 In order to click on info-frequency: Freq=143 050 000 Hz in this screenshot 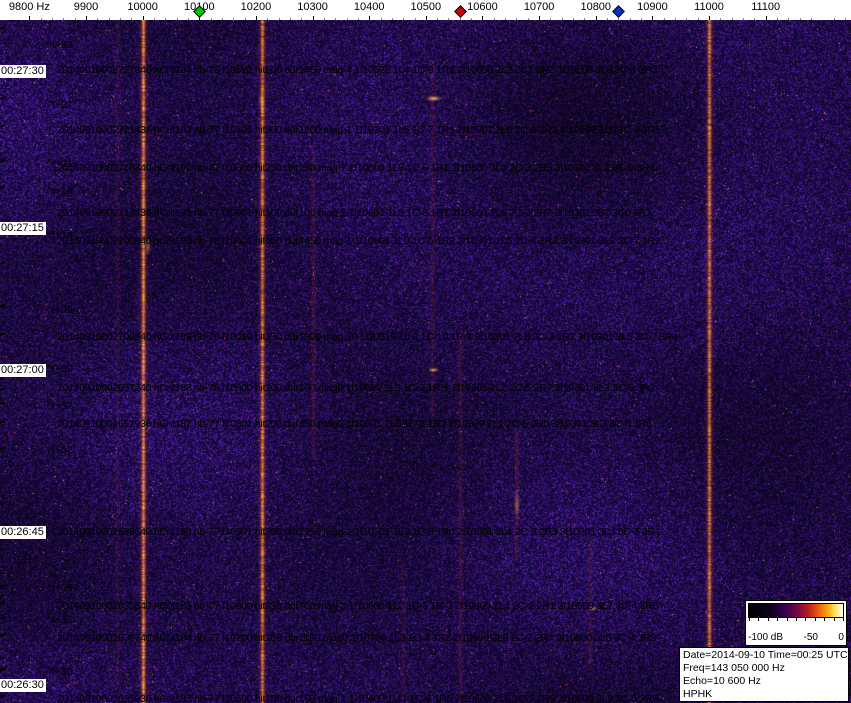, I will do `click(734, 668)`.